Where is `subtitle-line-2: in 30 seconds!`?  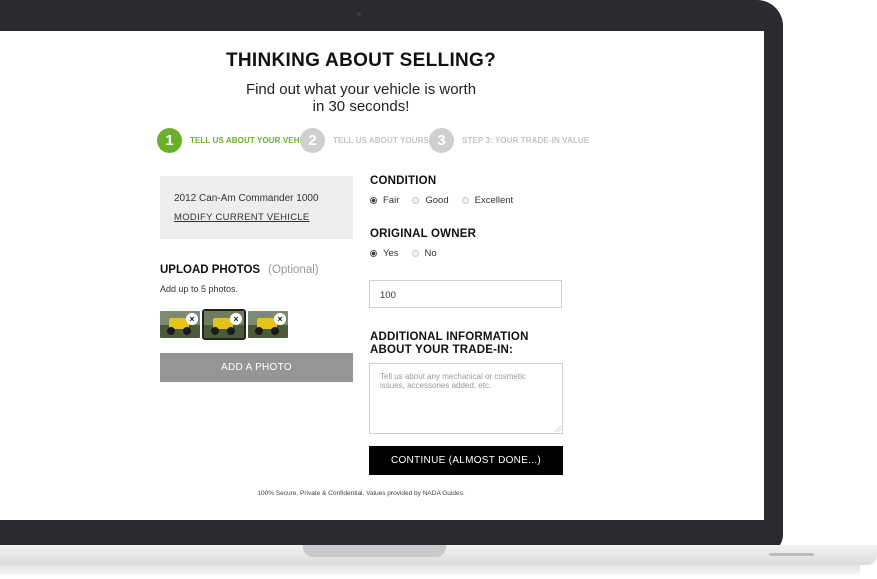
subtitle-line-2: in 30 seconds! is located at coordinates (361, 106).